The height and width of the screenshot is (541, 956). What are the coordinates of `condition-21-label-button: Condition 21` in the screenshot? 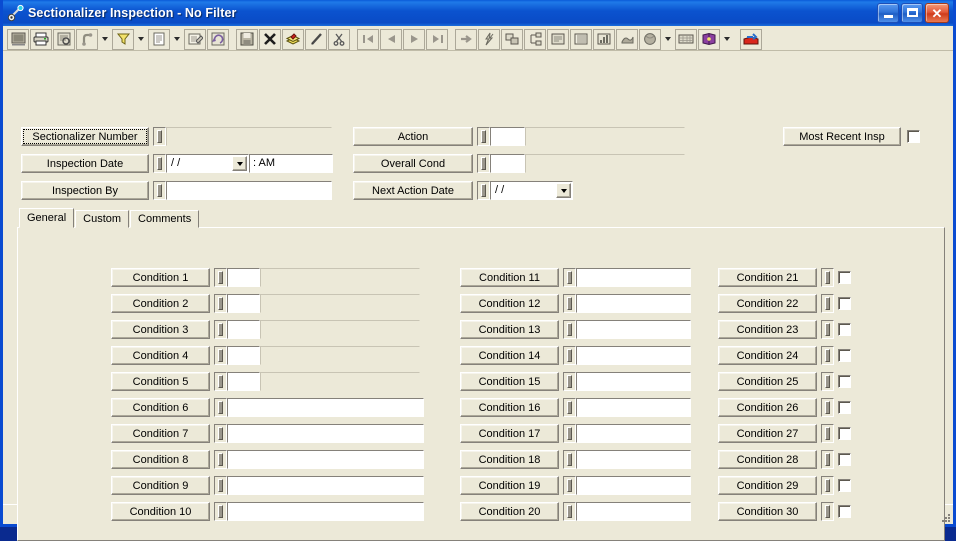 It's located at (767, 277).